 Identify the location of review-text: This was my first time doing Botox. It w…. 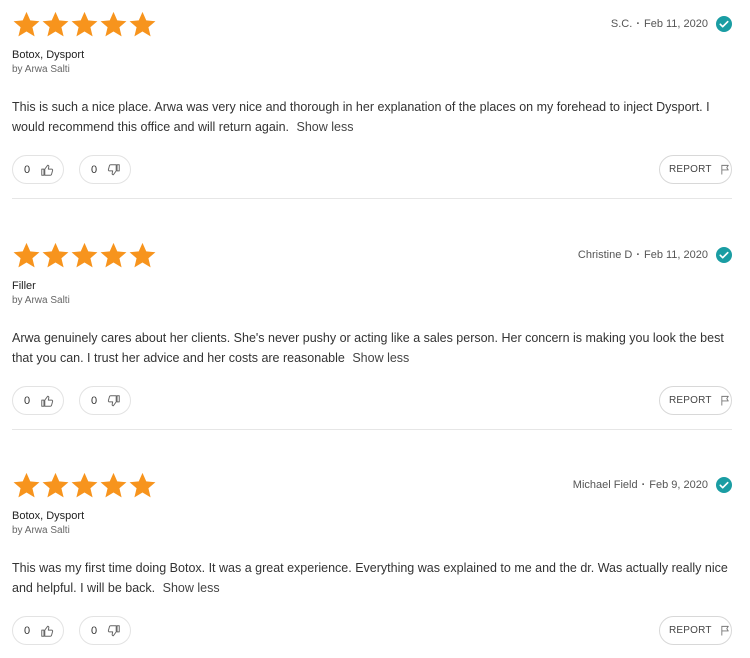
(374, 578).